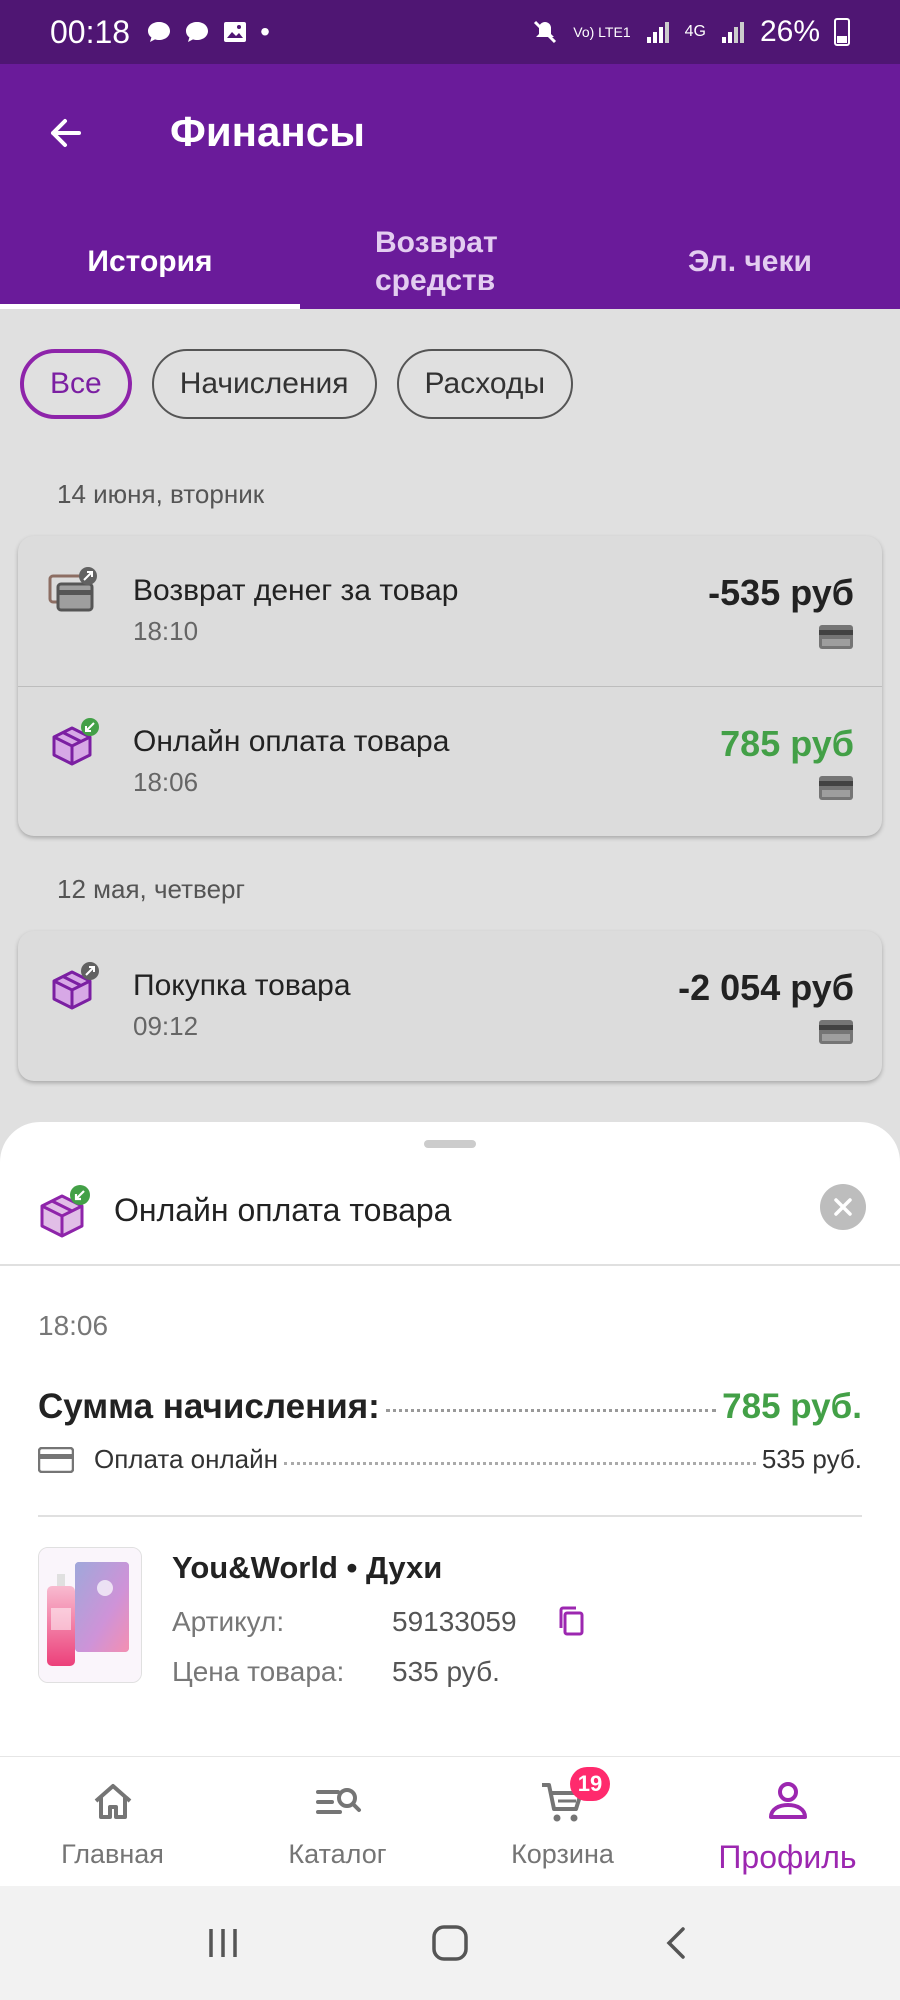  What do you see at coordinates (450, 761) in the screenshot?
I see `transaction-row: Онлайн оплата товара 18:06 785 руб` at bounding box center [450, 761].